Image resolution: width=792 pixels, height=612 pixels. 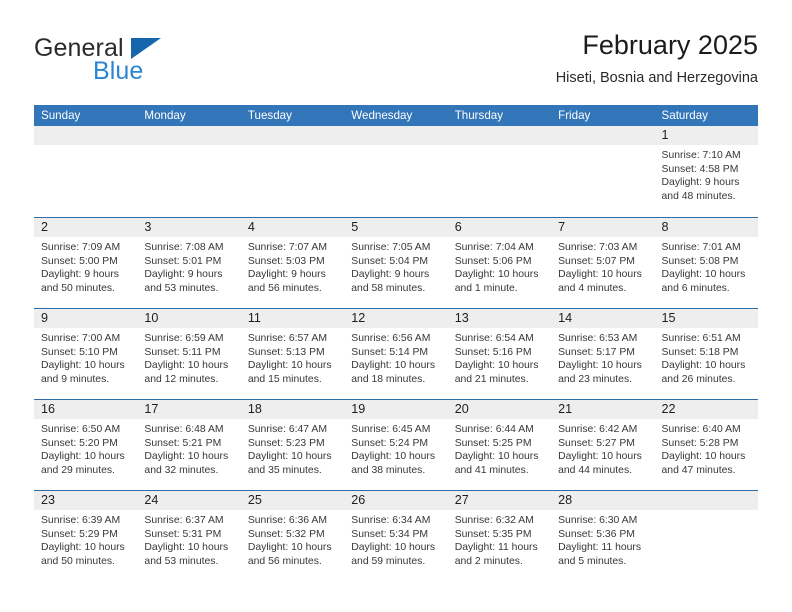 What do you see at coordinates (700, 261) in the screenshot?
I see `sunset-text: Sunset: 5:08 PM` at bounding box center [700, 261].